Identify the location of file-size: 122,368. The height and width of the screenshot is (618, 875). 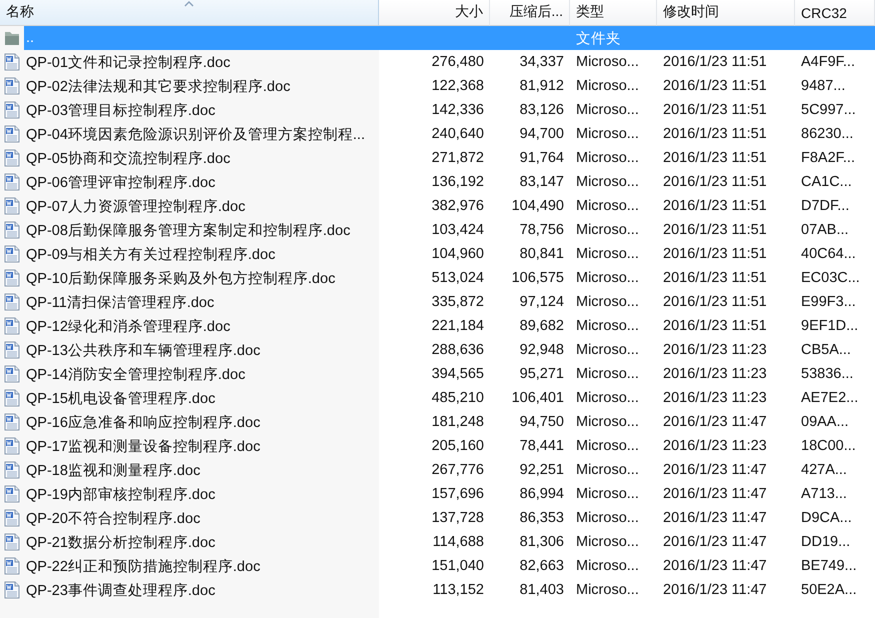
(457, 86).